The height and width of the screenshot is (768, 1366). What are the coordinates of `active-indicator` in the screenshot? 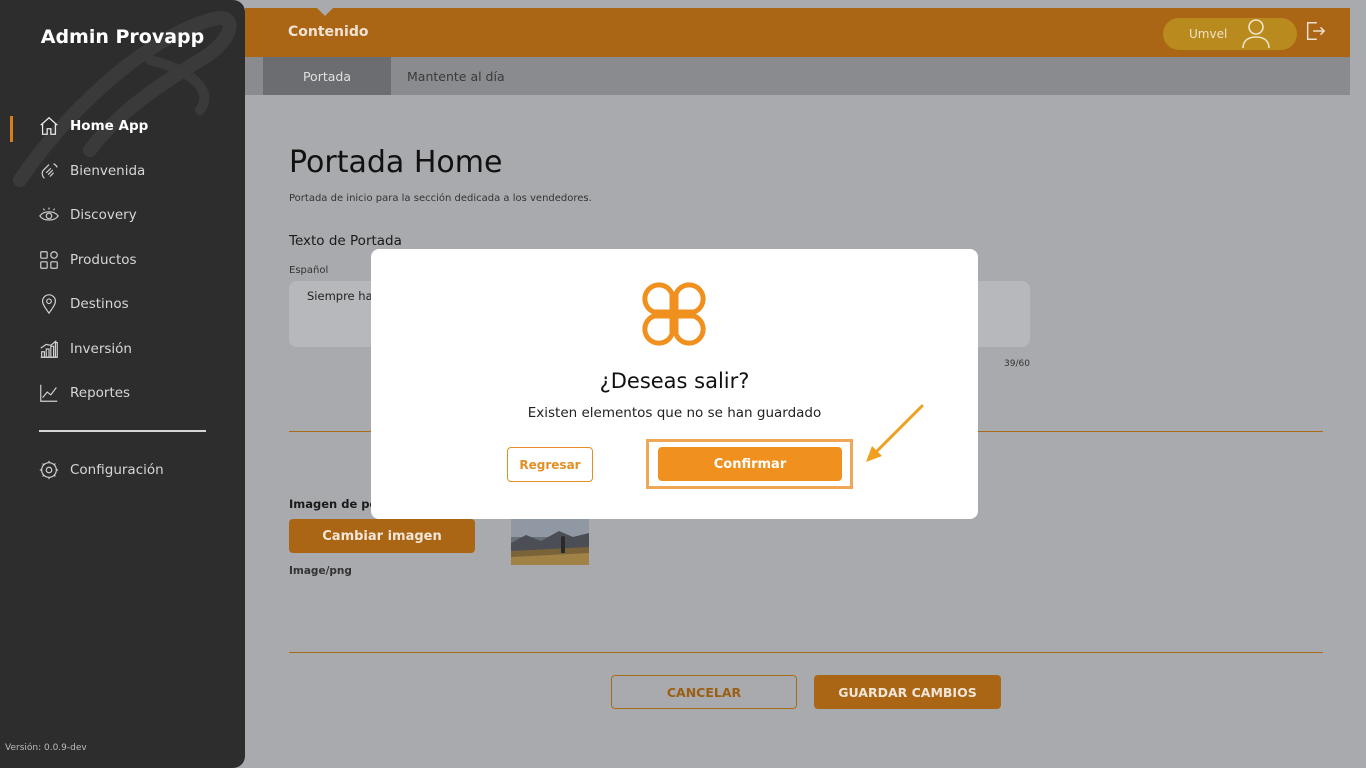 It's located at (11, 129).